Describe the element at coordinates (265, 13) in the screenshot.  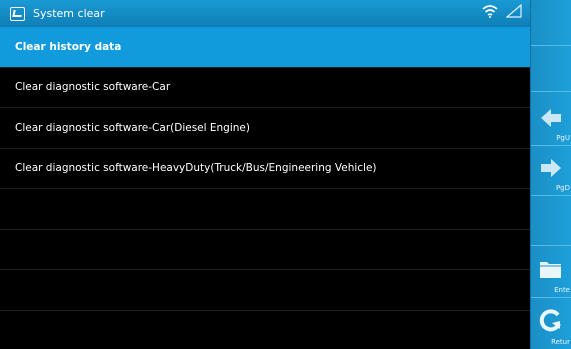
I see `title-bar: System clear` at that location.